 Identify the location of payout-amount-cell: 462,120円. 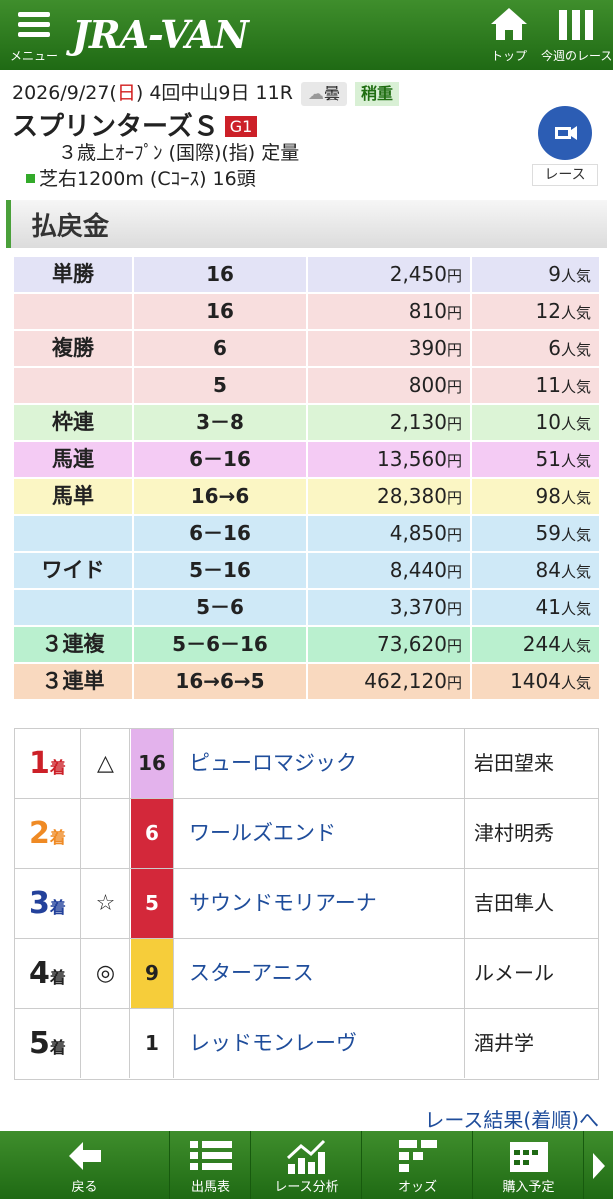
(389, 681).